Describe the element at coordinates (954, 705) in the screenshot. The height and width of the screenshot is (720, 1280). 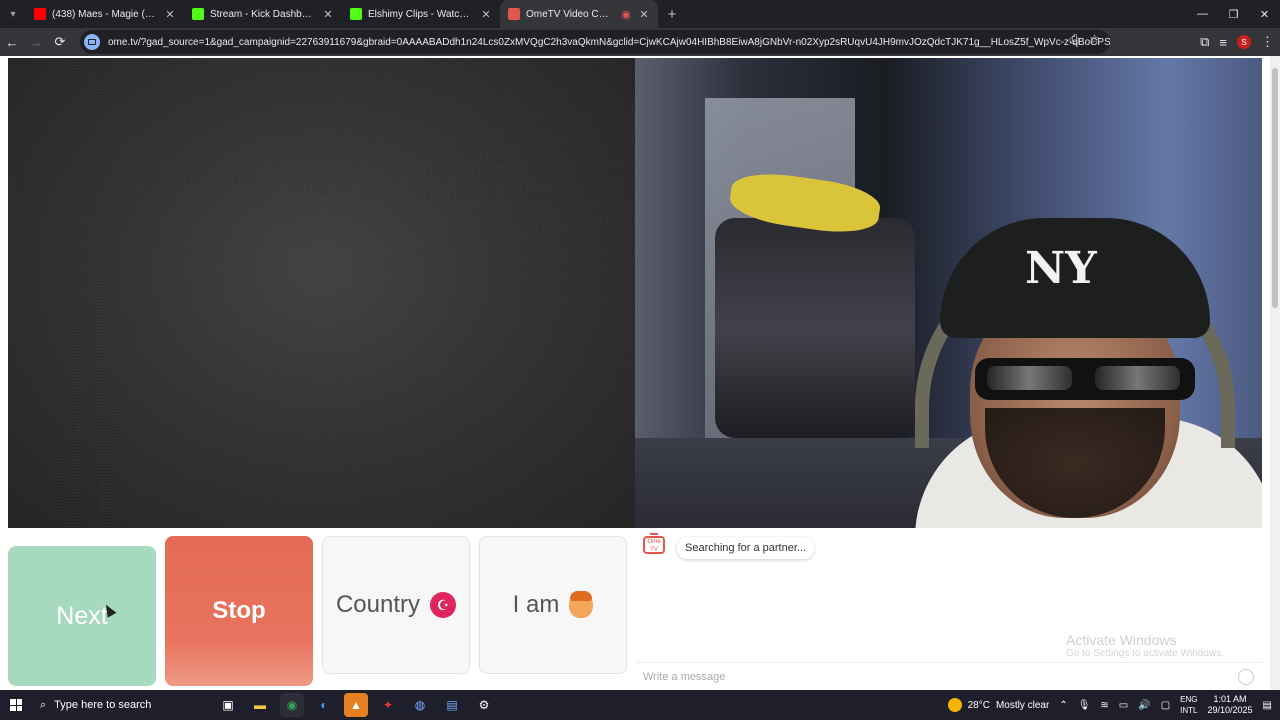
I see `weather-icon` at that location.